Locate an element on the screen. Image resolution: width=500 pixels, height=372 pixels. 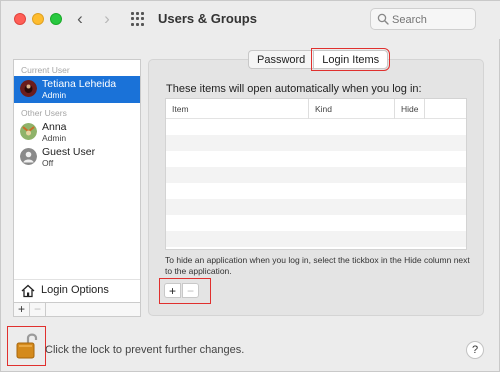
window-title: Users & Groups is located at coordinates (207, 18).